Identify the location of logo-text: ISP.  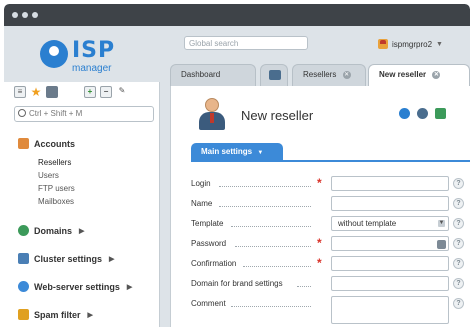
(94, 50).